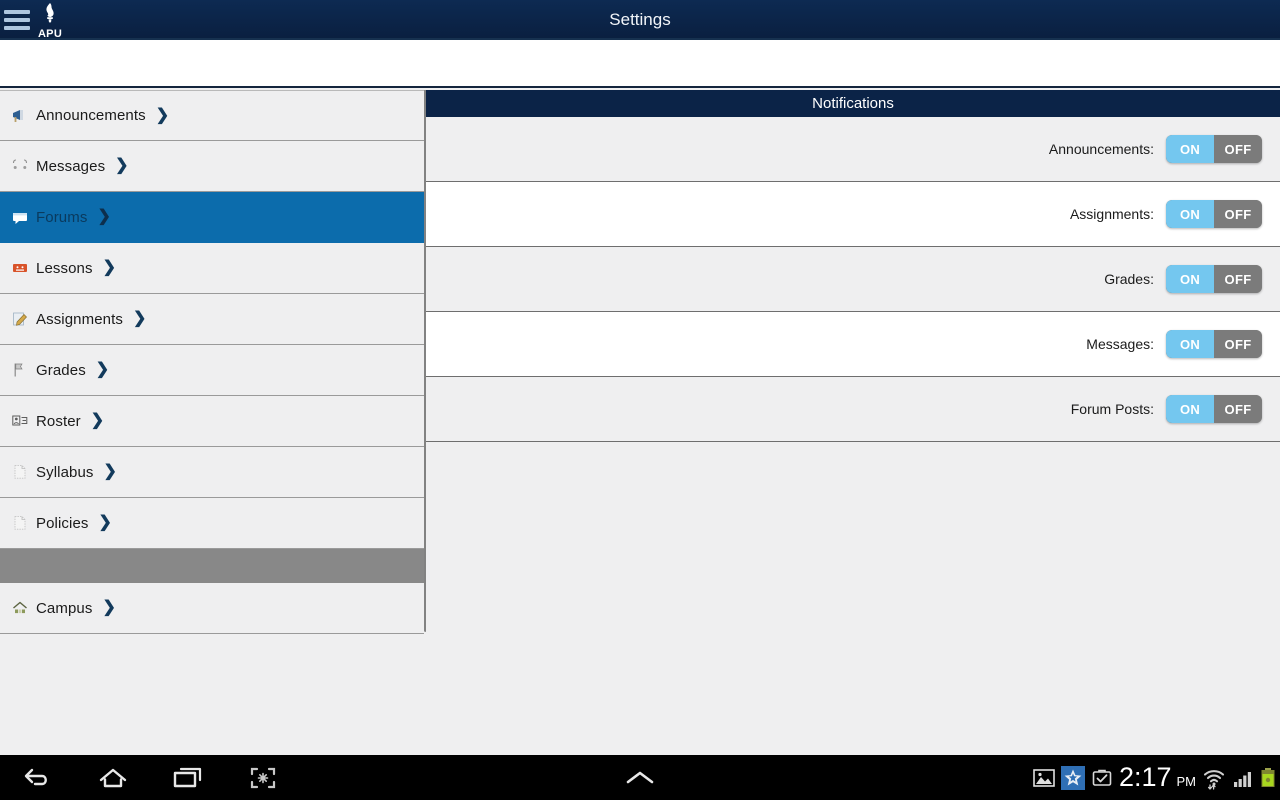 The width and height of the screenshot is (1280, 800). I want to click on notification-label: Grades:, so click(1129, 279).